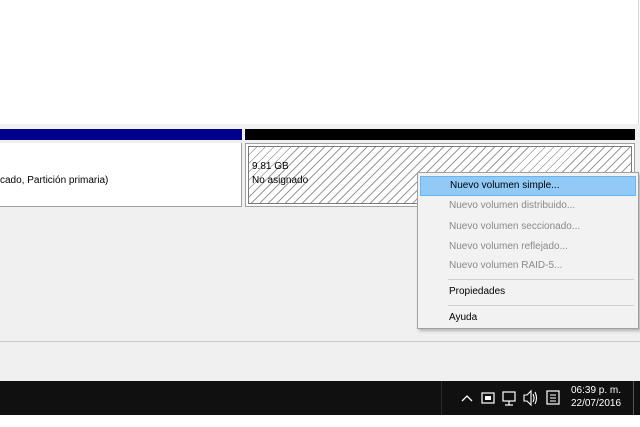 This screenshot has width=640, height=427. I want to click on chevron-up-icon, so click(467, 398).